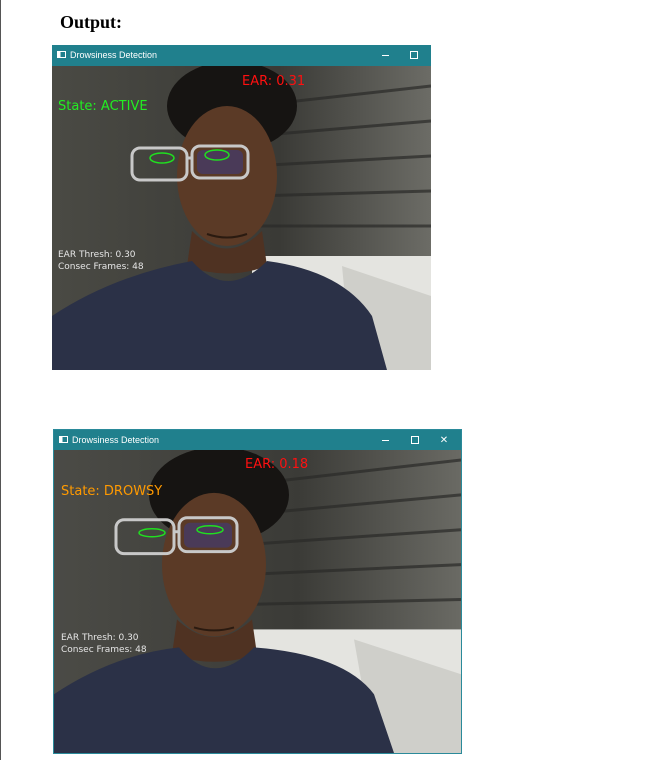 This screenshot has width=672, height=760. Describe the element at coordinates (112, 491) in the screenshot. I see `state-label: State: DROWSY` at that location.